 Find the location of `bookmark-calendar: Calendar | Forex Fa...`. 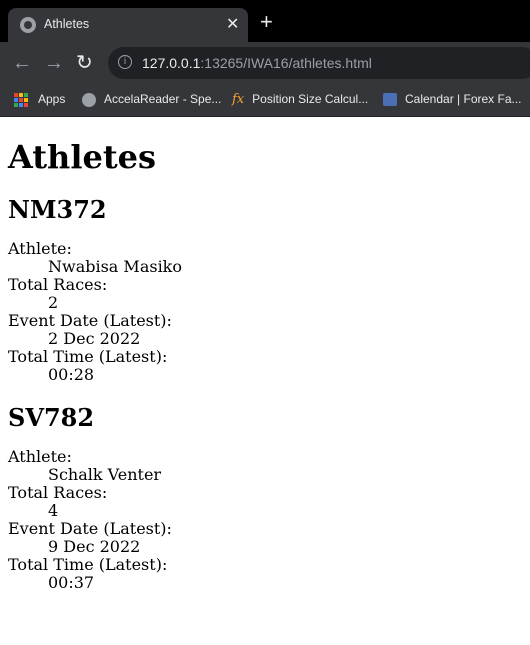

bookmark-calendar: Calendar | Forex Fa... is located at coordinates (452, 99).